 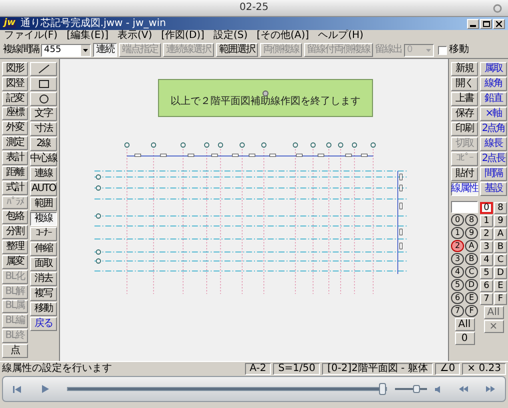 What do you see at coordinates (486, 299) in the screenshot?
I see `layer-button: 7` at bounding box center [486, 299].